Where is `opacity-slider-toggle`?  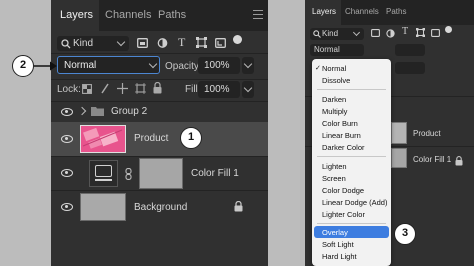
opacity-slider-toggle is located at coordinates (248, 65).